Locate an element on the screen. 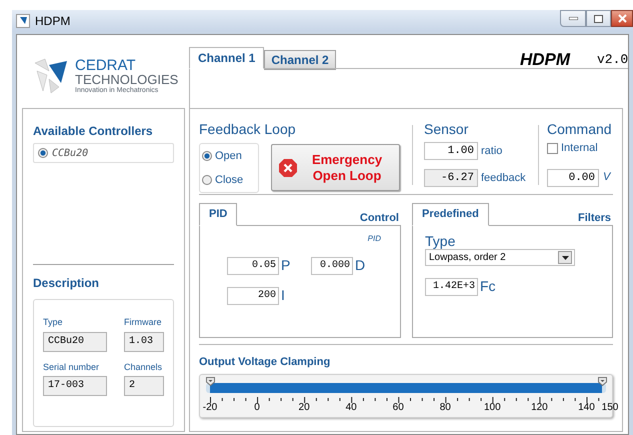 Image resolution: width=633 pixels, height=435 pixels. scale-label: -20 is located at coordinates (210, 408).